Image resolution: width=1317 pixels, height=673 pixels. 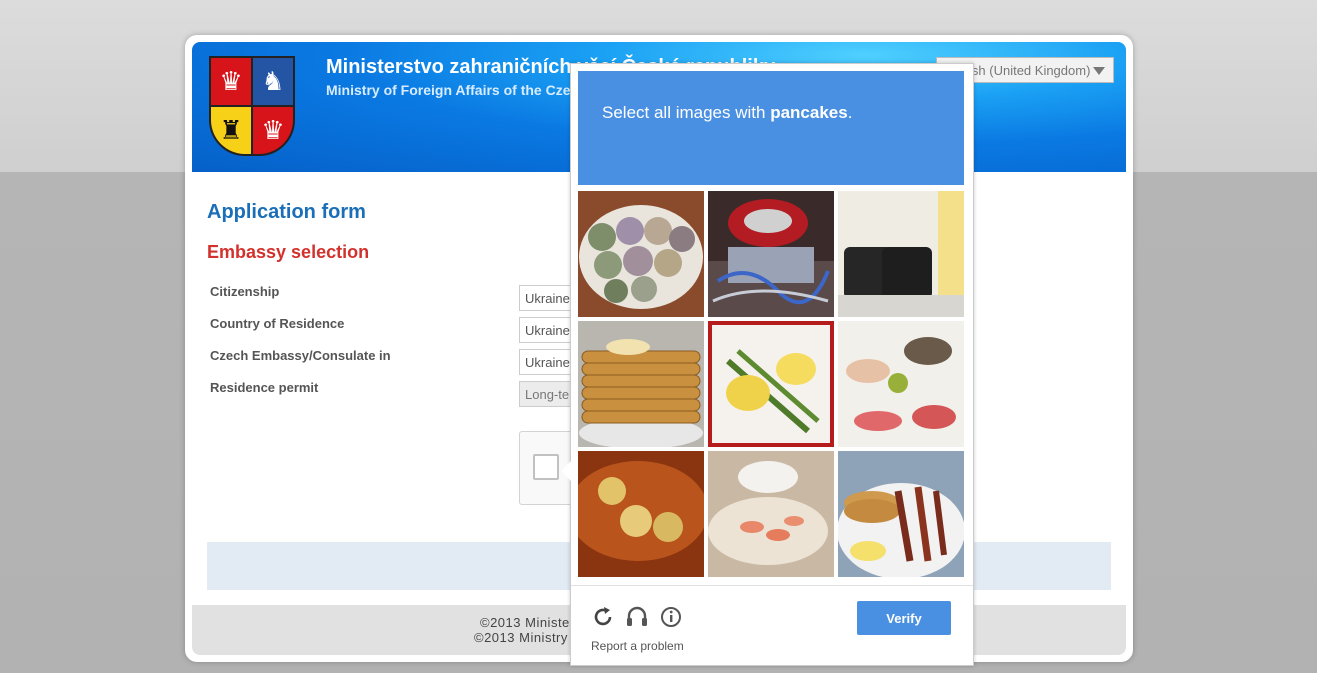 I want to click on shrimp-crepe-image, so click(x=771, y=514).